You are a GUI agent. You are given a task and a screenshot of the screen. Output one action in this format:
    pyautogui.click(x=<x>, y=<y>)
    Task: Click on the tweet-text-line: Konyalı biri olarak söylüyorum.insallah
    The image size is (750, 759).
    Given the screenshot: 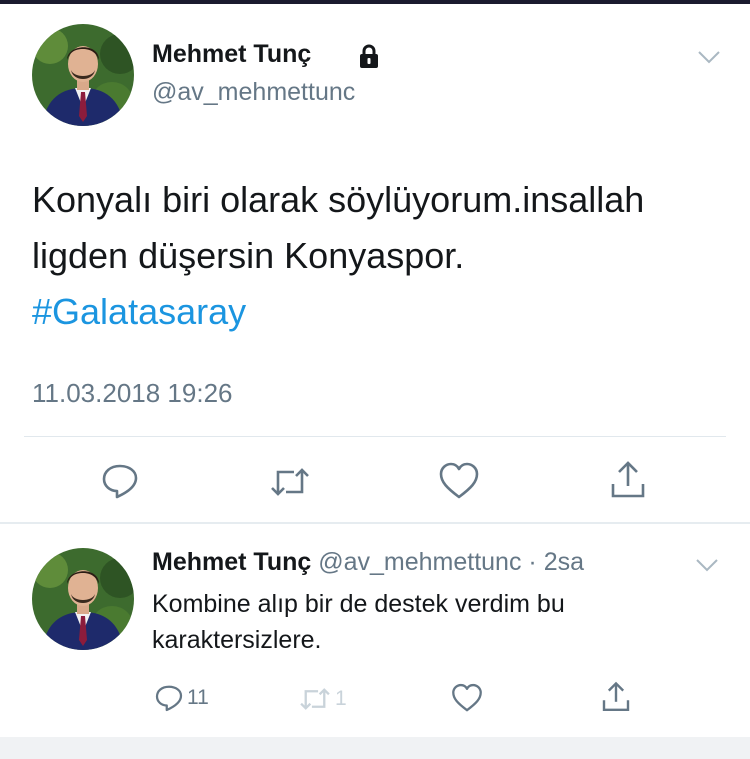 What is the action you would take?
    pyautogui.click(x=338, y=199)
    